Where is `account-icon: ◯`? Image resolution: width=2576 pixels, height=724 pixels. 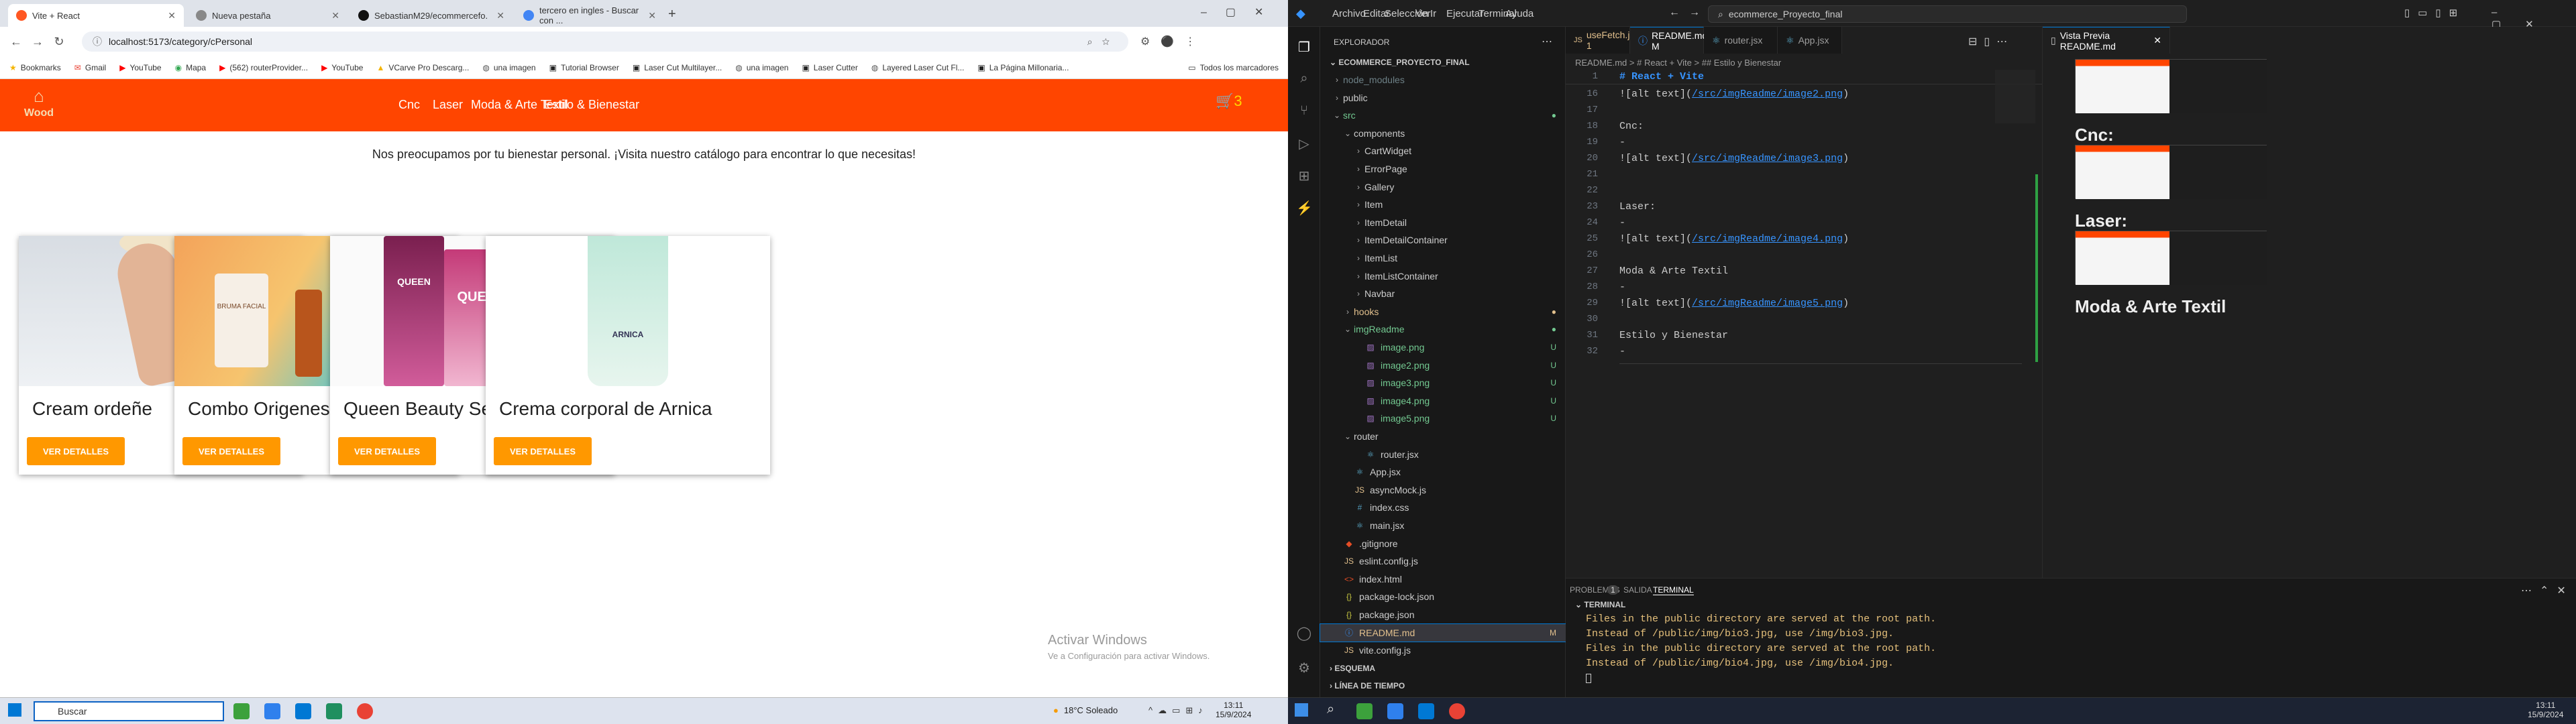 account-icon: ◯ is located at coordinates (1304, 633).